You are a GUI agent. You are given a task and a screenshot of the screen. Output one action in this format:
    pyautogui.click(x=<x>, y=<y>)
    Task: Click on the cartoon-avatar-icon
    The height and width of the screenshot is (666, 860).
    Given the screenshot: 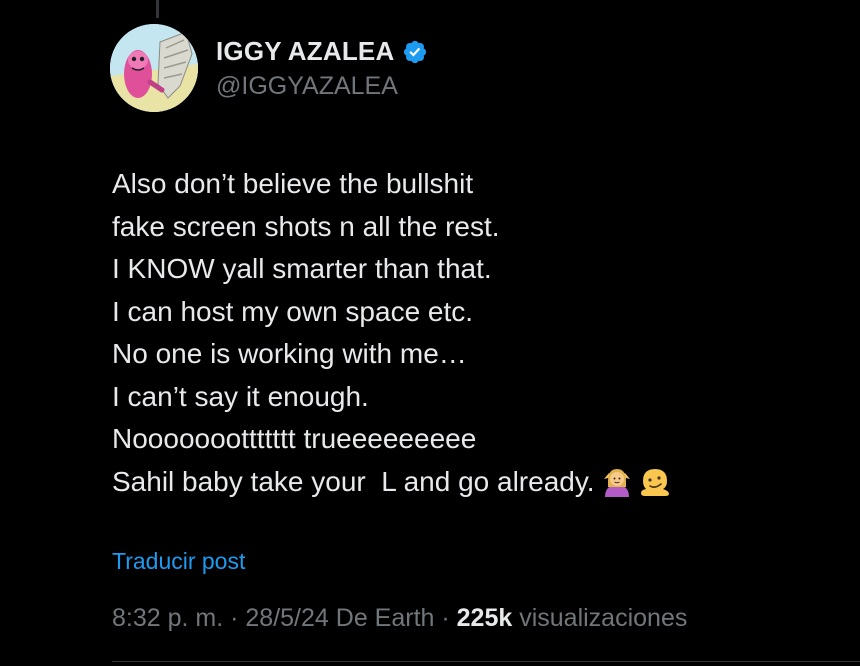 What is the action you would take?
    pyautogui.click(x=154, y=68)
    